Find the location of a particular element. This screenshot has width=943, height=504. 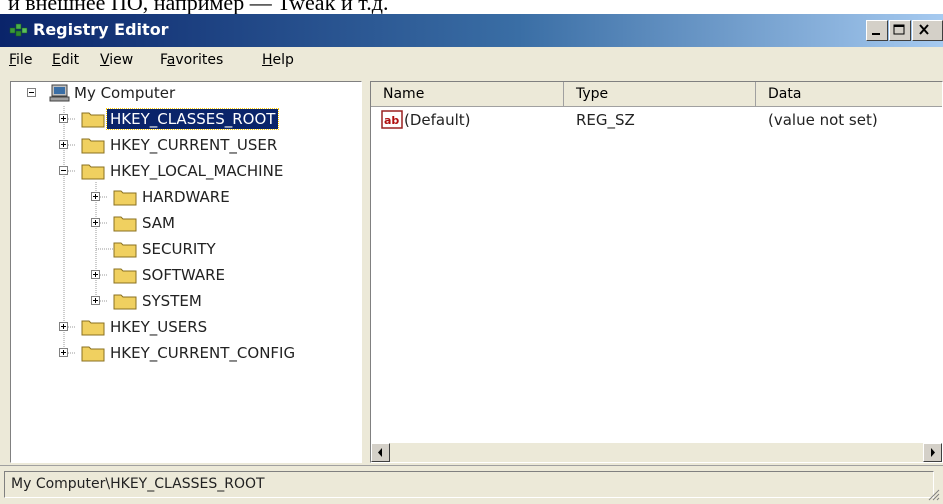

maximize-button is located at coordinates (900, 30).